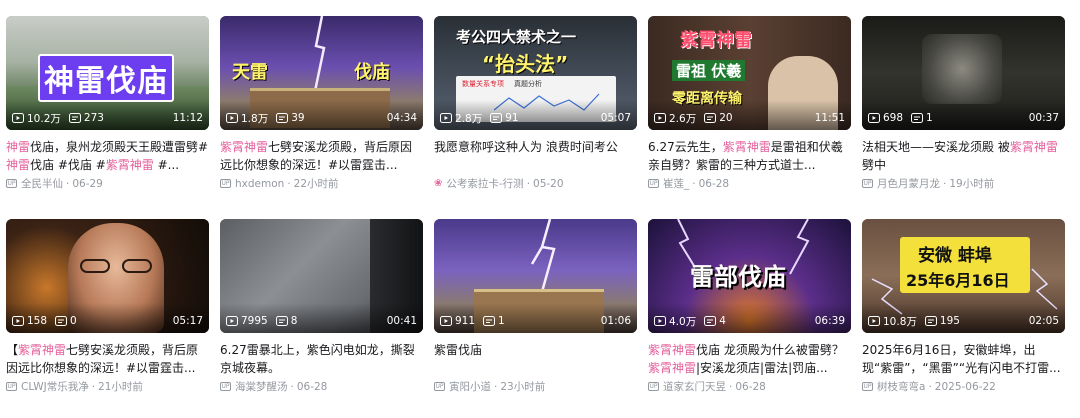 Image resolution: width=1080 pixels, height=418 pixels. Describe the element at coordinates (548, 183) in the screenshot. I see `publish-date: 05-20` at that location.